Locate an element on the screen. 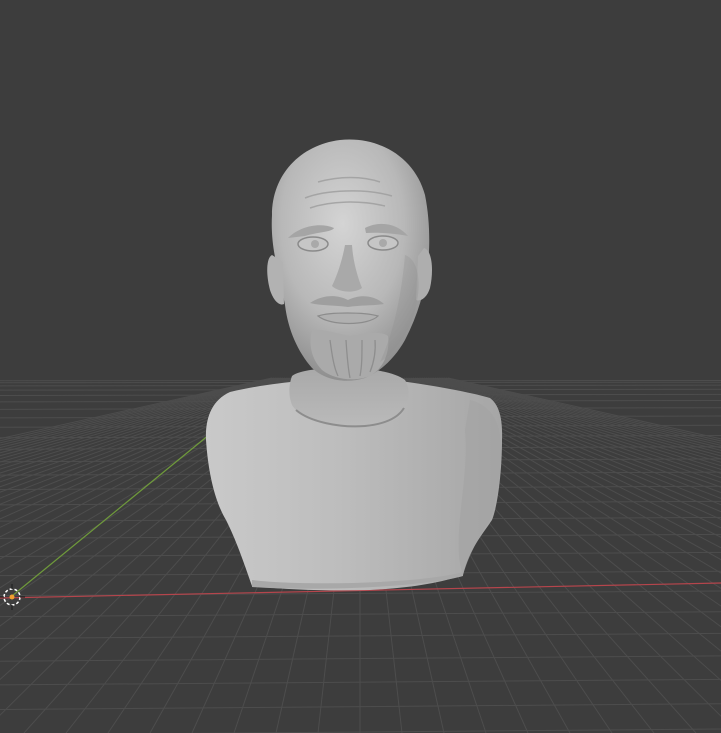 The image size is (721, 733). bust-ear-left is located at coordinates (275, 280).